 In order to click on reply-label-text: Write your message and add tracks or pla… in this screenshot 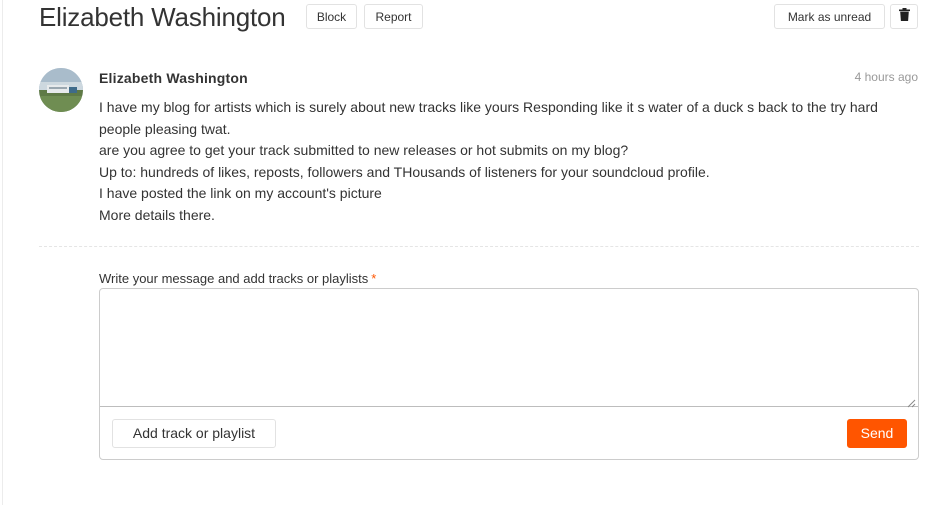, I will do `click(234, 278)`.